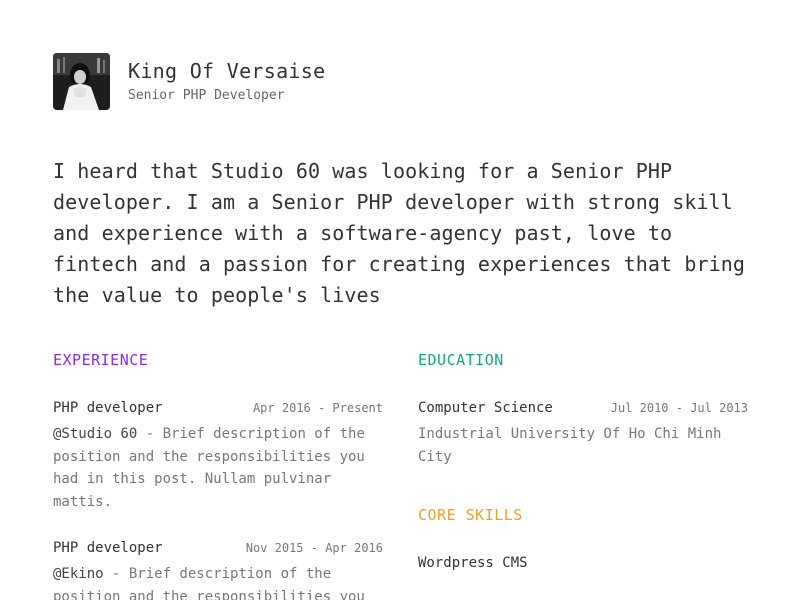  I want to click on education-heading: EDUCATION, so click(461, 360).